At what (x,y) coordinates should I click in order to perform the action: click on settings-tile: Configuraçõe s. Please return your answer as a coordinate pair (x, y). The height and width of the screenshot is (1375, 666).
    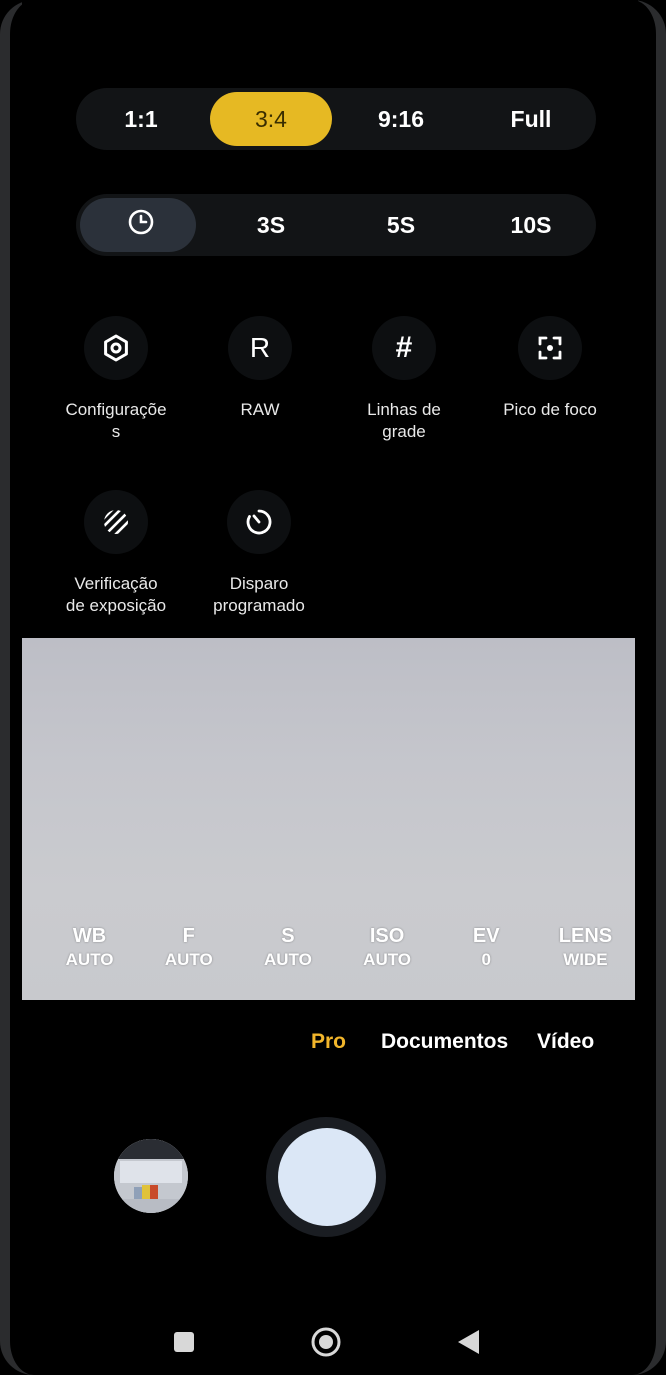
    Looking at the image, I should click on (116, 379).